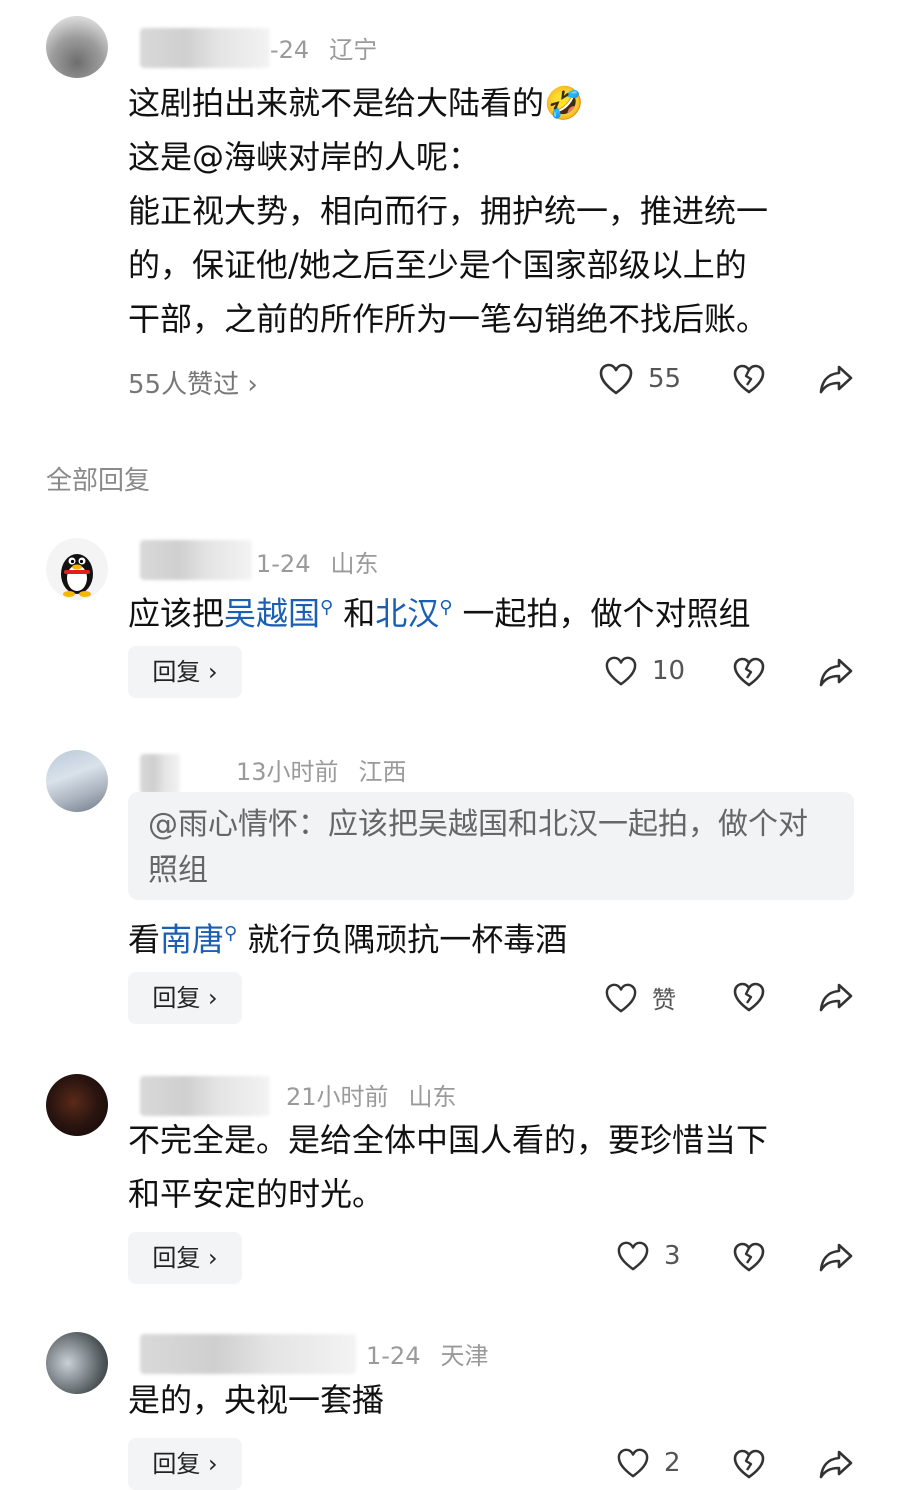 The image size is (900, 1490). What do you see at coordinates (304, 157) in the screenshot?
I see `comment-line: 这是@海峡对岸的人呢：` at bounding box center [304, 157].